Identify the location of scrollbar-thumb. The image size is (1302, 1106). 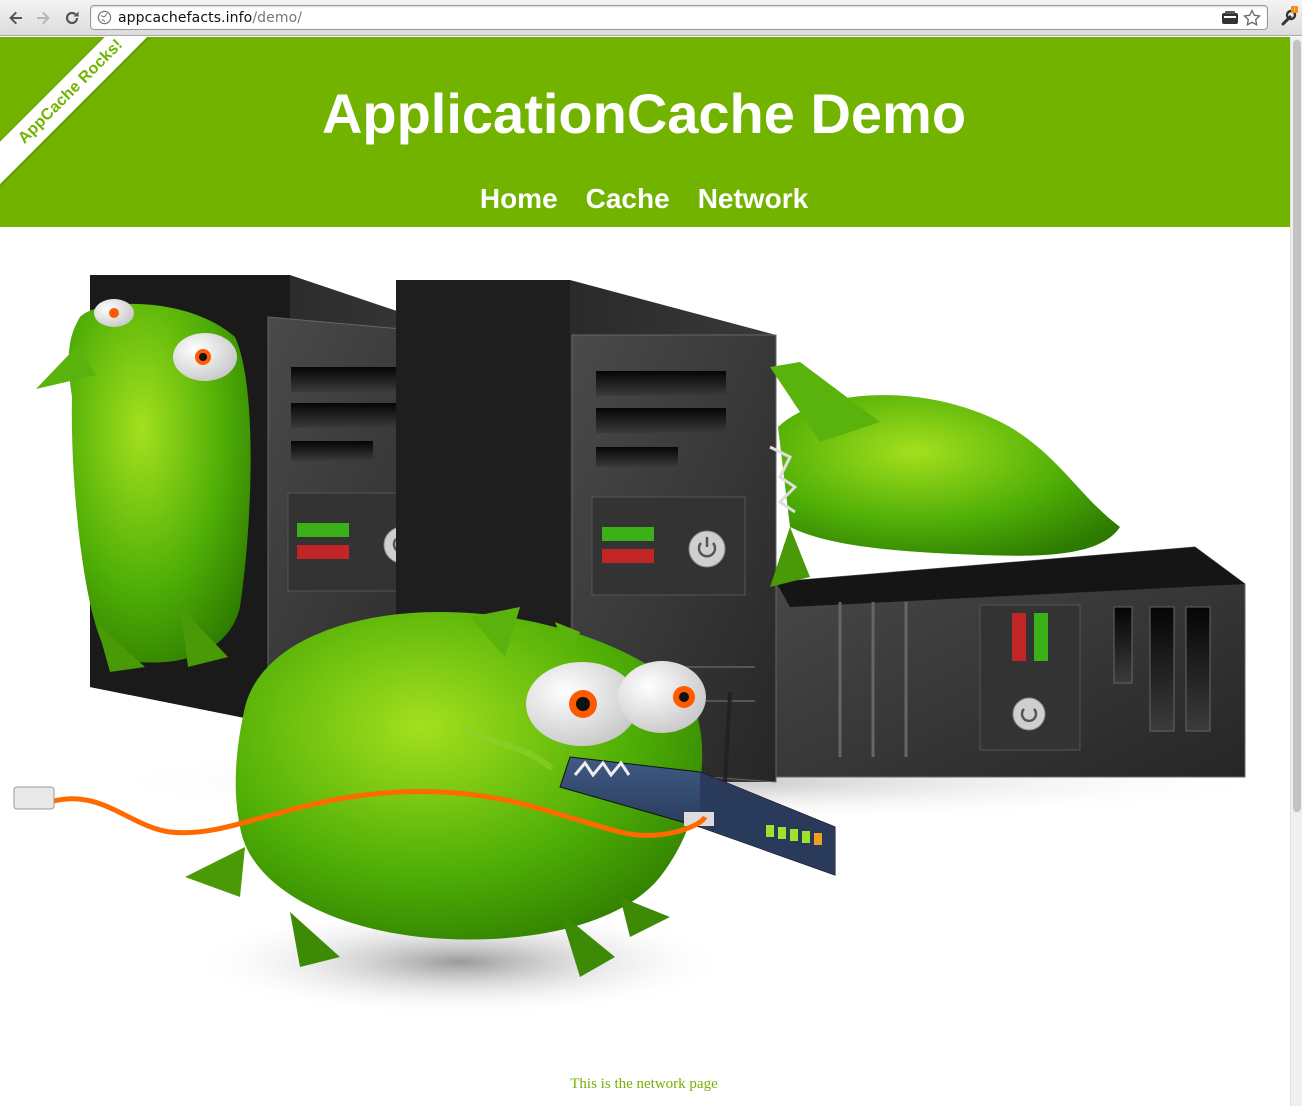
(1297, 426).